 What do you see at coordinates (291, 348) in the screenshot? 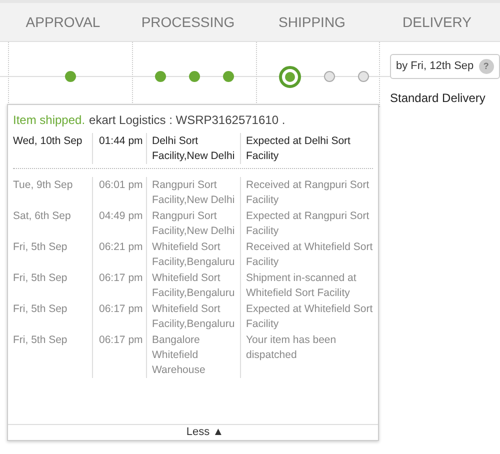
I see `event-cell-text: Your item has been dispatched` at bounding box center [291, 348].